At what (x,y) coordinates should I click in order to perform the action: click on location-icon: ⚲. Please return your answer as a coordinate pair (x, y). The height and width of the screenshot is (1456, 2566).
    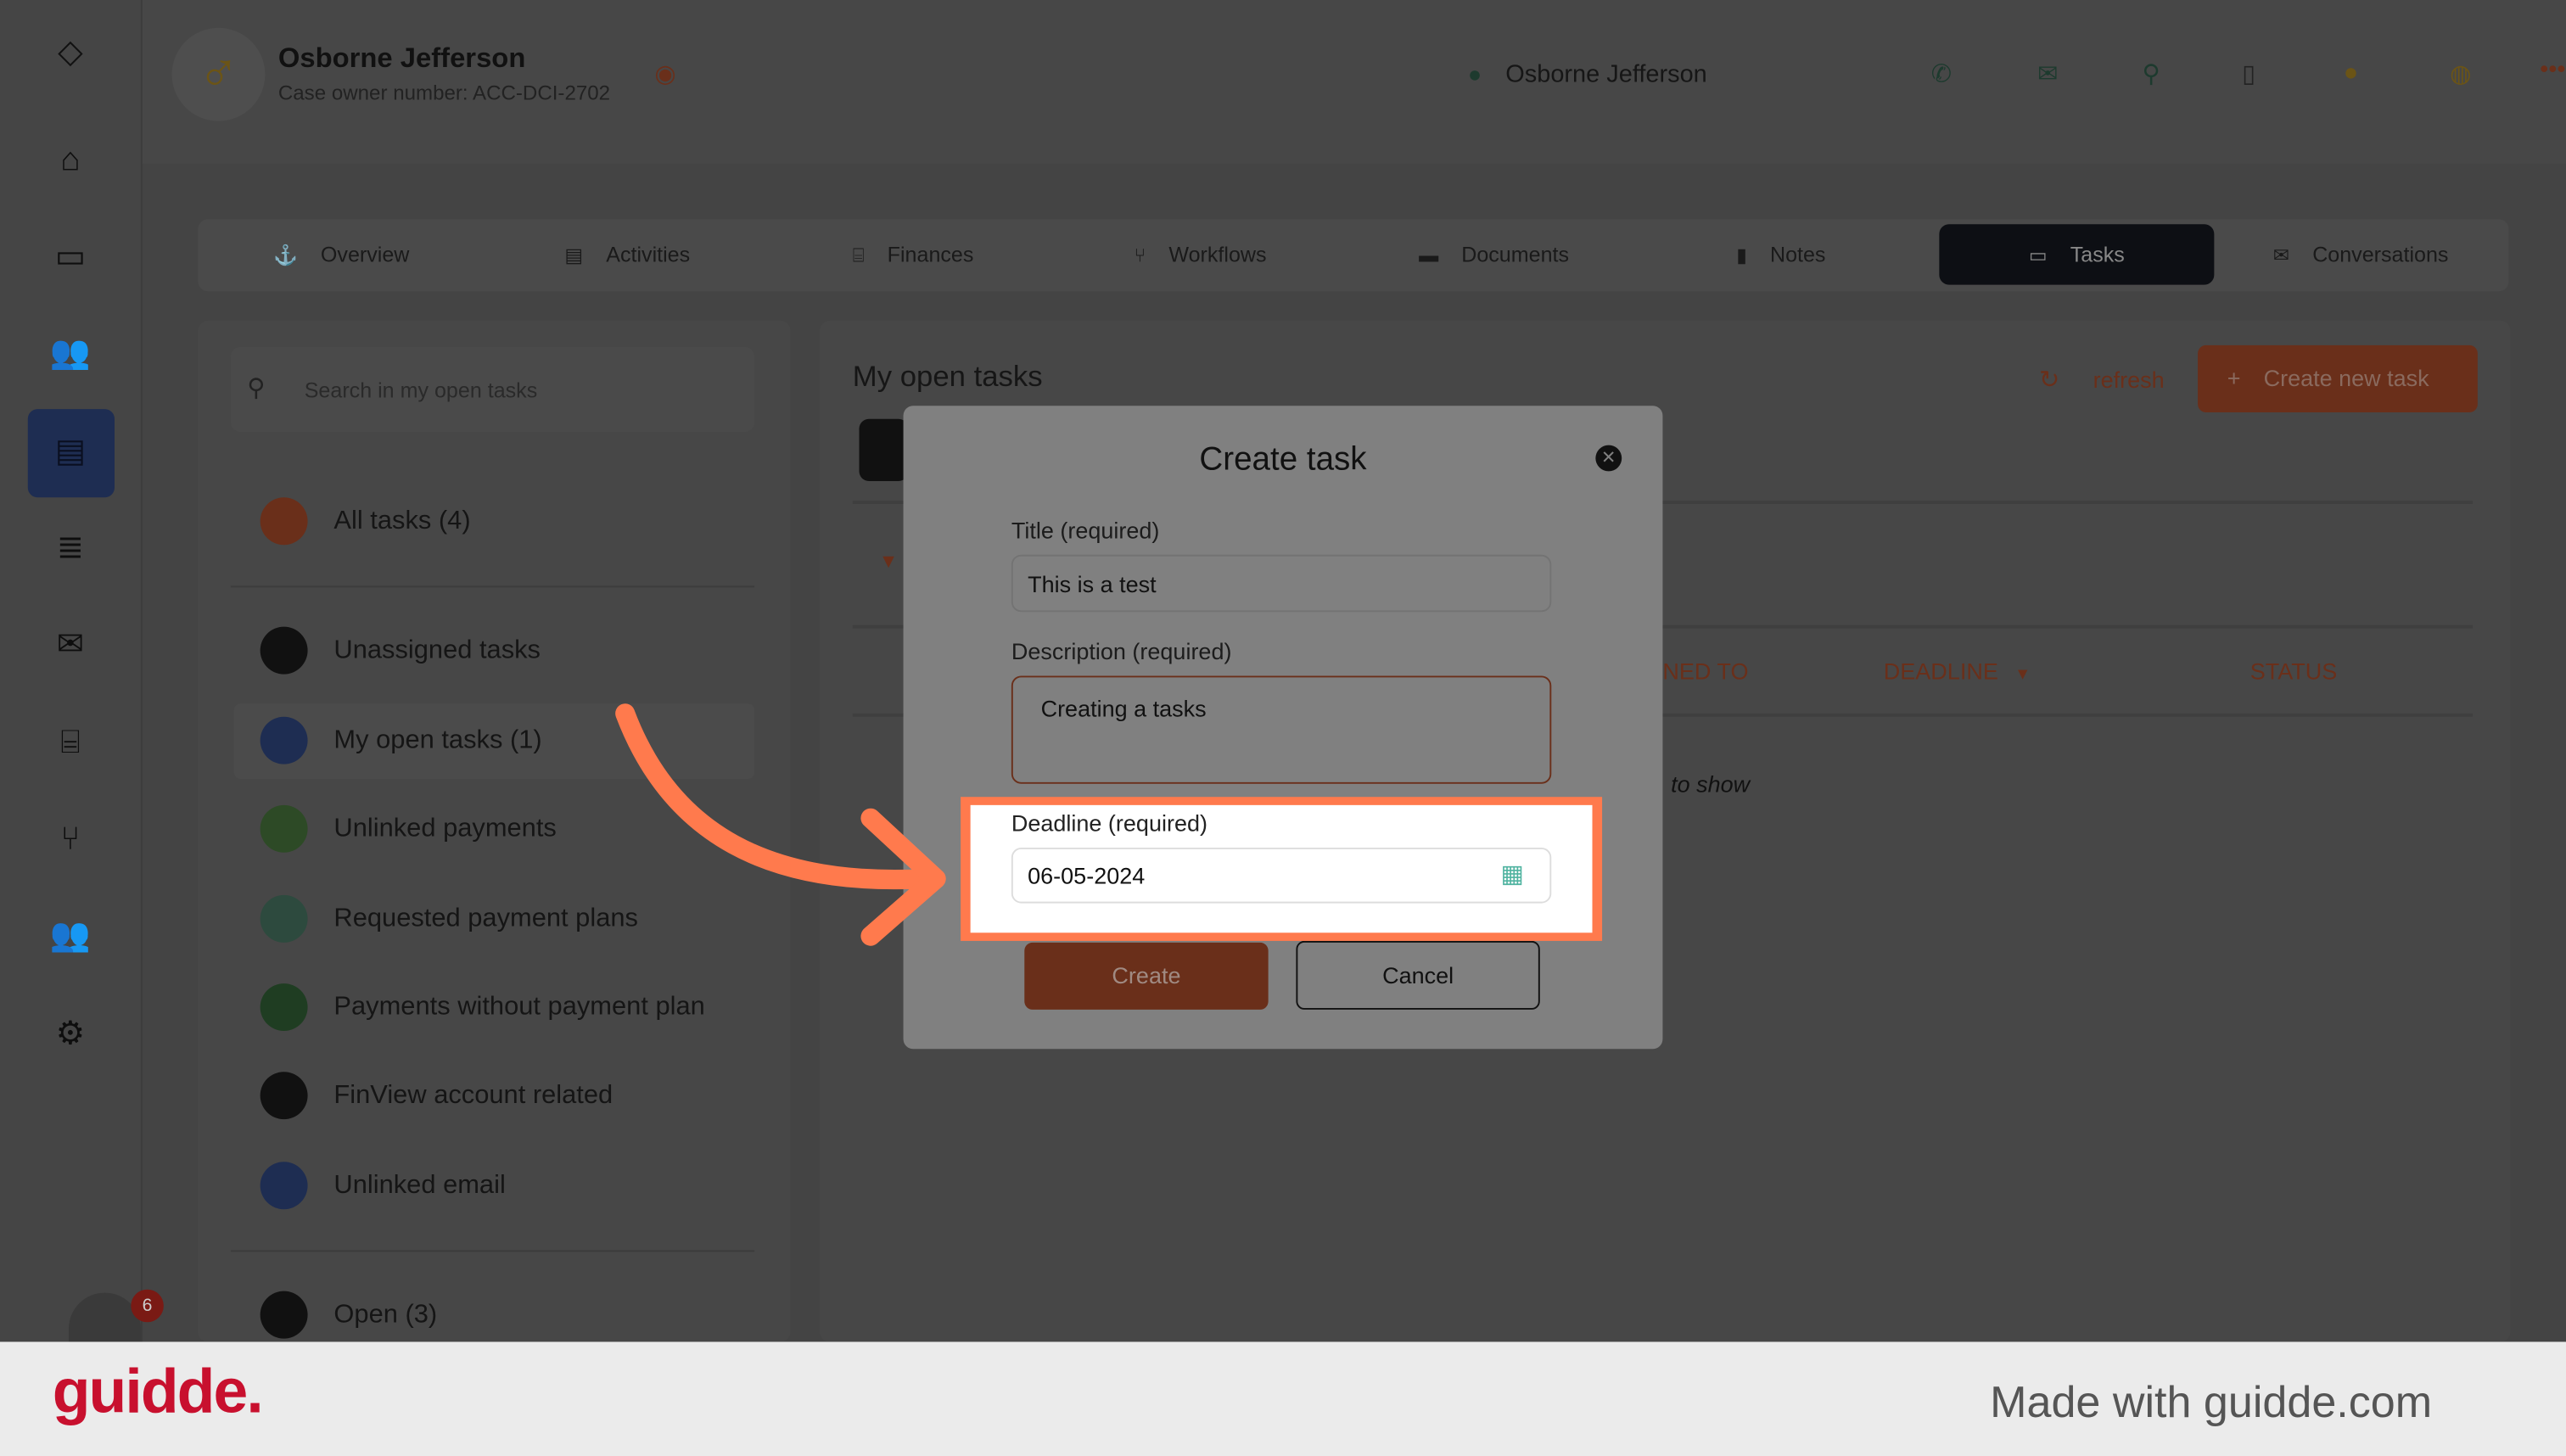
    Looking at the image, I should click on (2151, 73).